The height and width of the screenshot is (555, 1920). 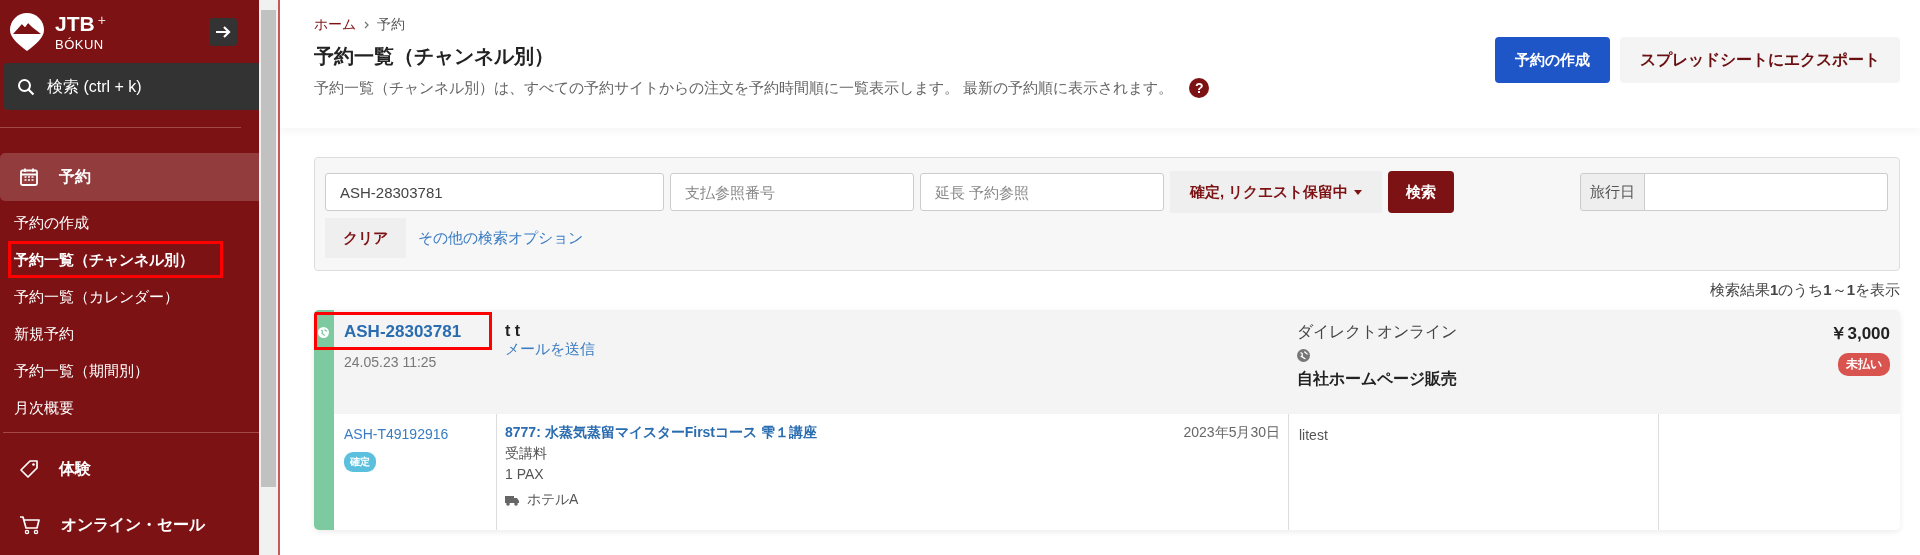 I want to click on collapse-button, so click(x=223, y=31).